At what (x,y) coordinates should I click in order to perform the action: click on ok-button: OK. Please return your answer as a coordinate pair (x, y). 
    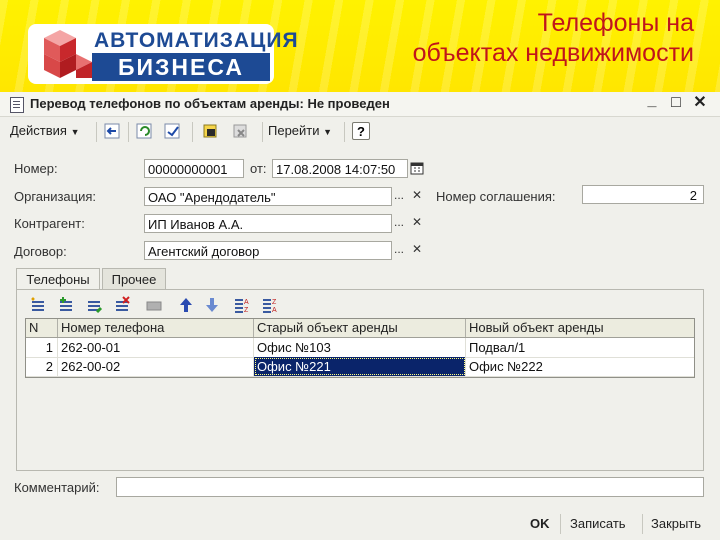
    Looking at the image, I should click on (540, 523).